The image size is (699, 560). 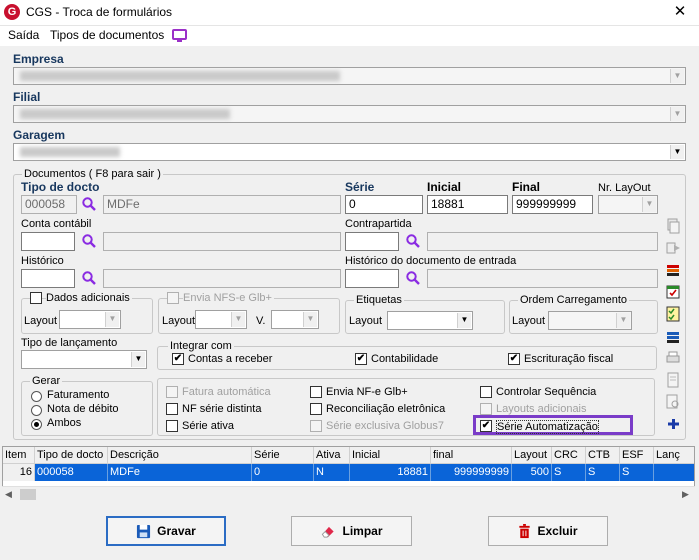 What do you see at coordinates (36, 396) in the screenshot?
I see `faturamento-radio` at bounding box center [36, 396].